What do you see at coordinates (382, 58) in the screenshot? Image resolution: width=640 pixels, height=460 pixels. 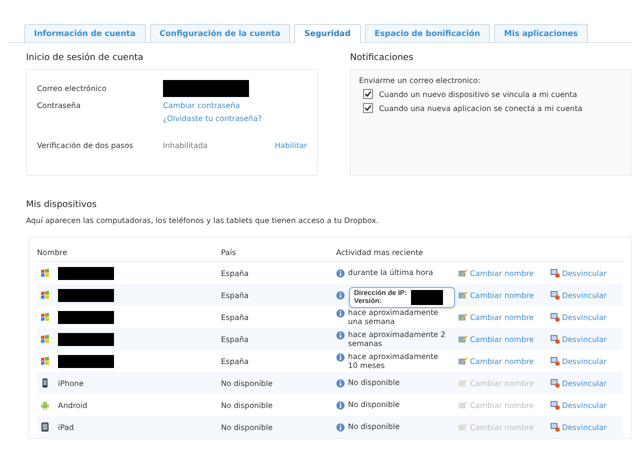 I see `section-title: Notificaciones` at bounding box center [382, 58].